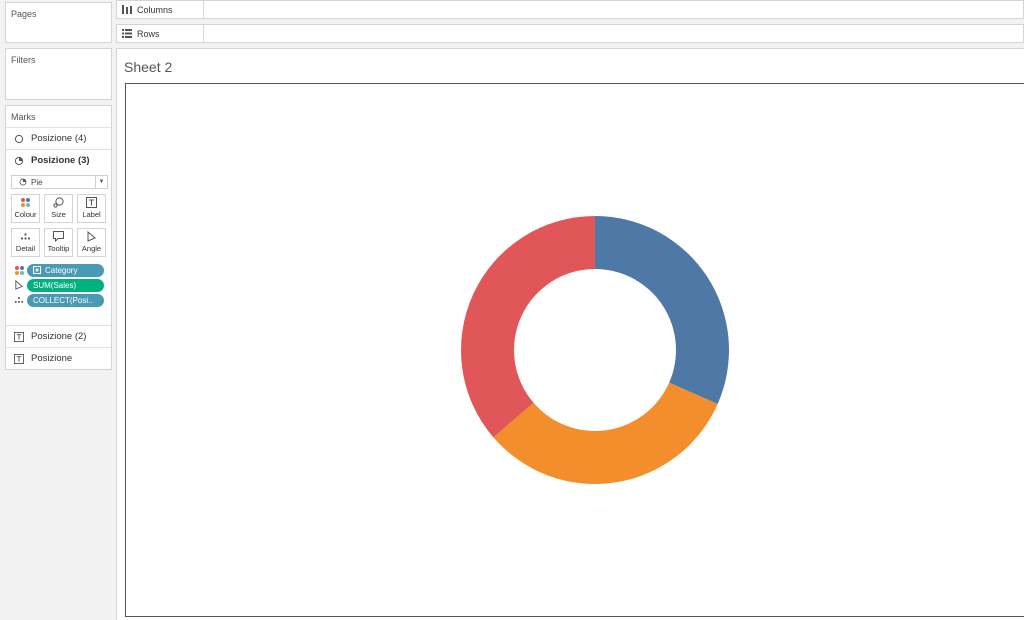  What do you see at coordinates (101, 182) in the screenshot?
I see `chevron-down-icon: ▼` at bounding box center [101, 182].